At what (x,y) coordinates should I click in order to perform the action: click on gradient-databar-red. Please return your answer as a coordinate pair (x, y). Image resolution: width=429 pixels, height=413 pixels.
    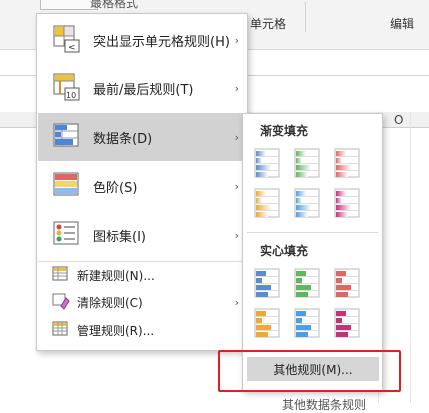
    Looking at the image, I should click on (347, 163).